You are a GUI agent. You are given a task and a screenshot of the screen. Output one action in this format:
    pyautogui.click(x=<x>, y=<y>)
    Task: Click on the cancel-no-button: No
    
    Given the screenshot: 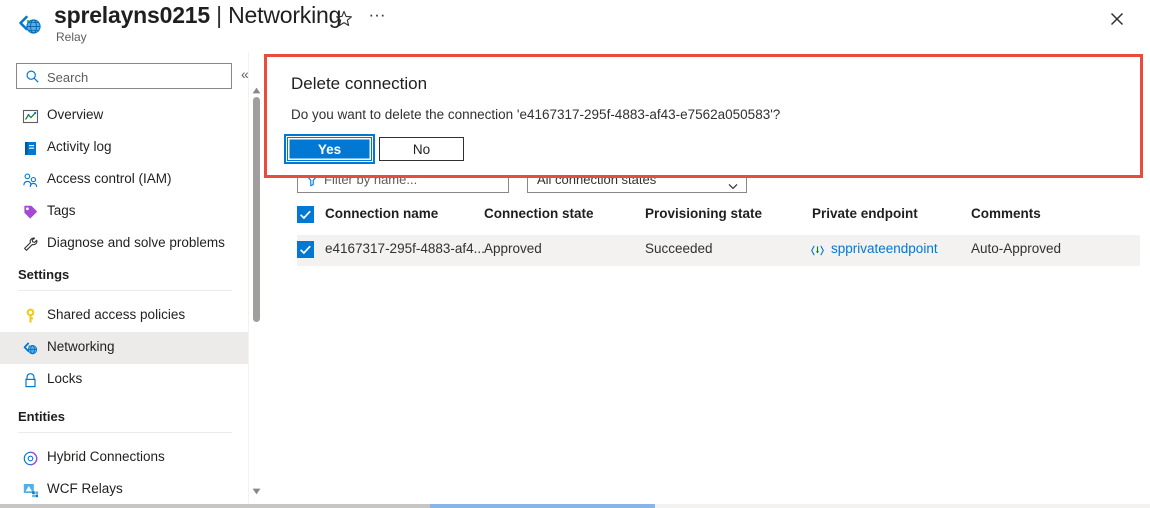 What is the action you would take?
    pyautogui.click(x=421, y=149)
    